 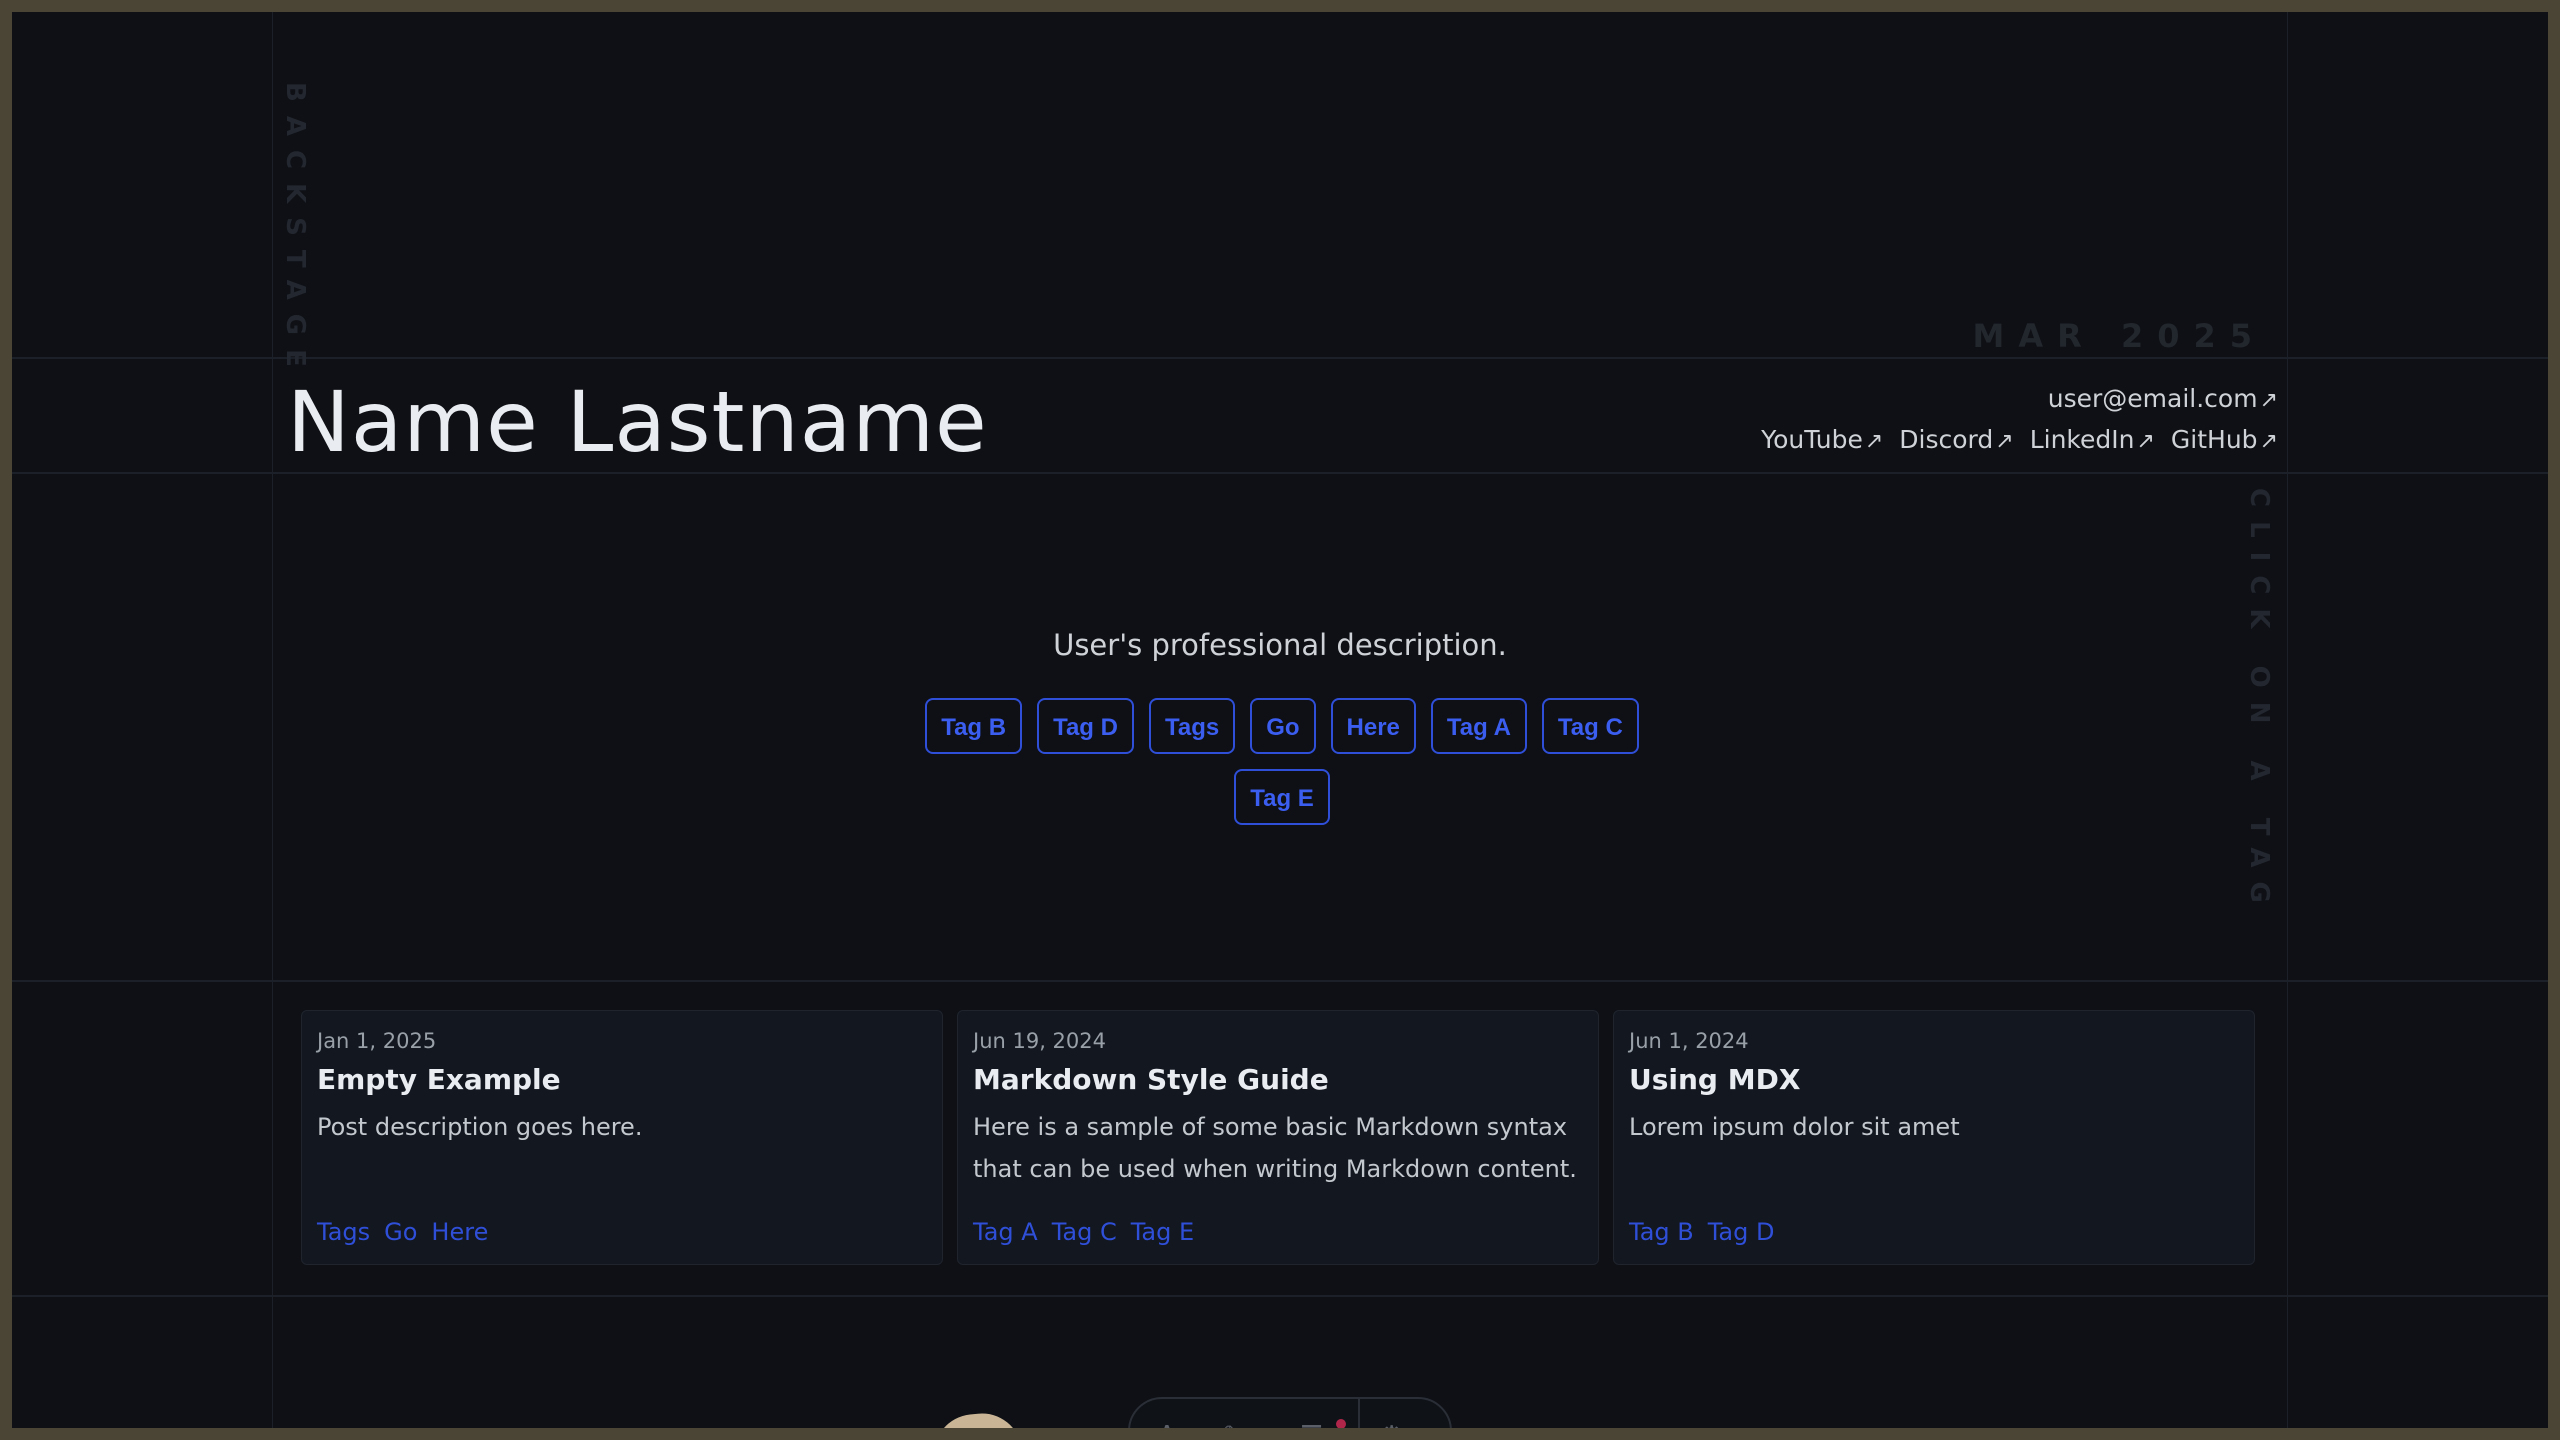 I want to click on tag-button: Go, so click(x=1283, y=726).